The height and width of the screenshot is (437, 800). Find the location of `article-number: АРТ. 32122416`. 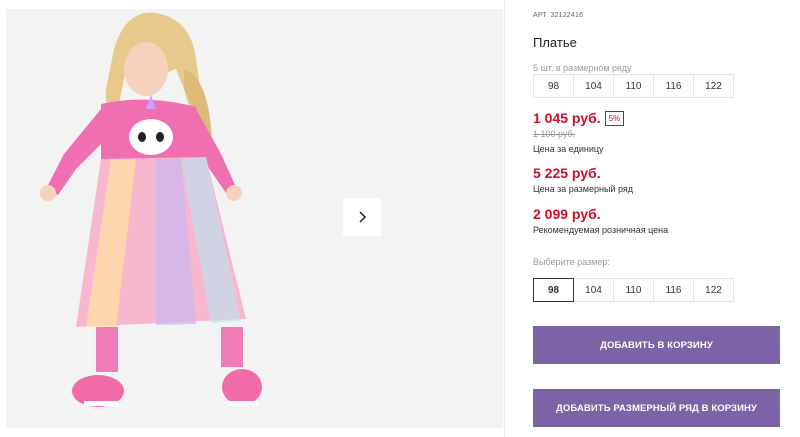

article-number: АРТ. 32122416 is located at coordinates (558, 15).